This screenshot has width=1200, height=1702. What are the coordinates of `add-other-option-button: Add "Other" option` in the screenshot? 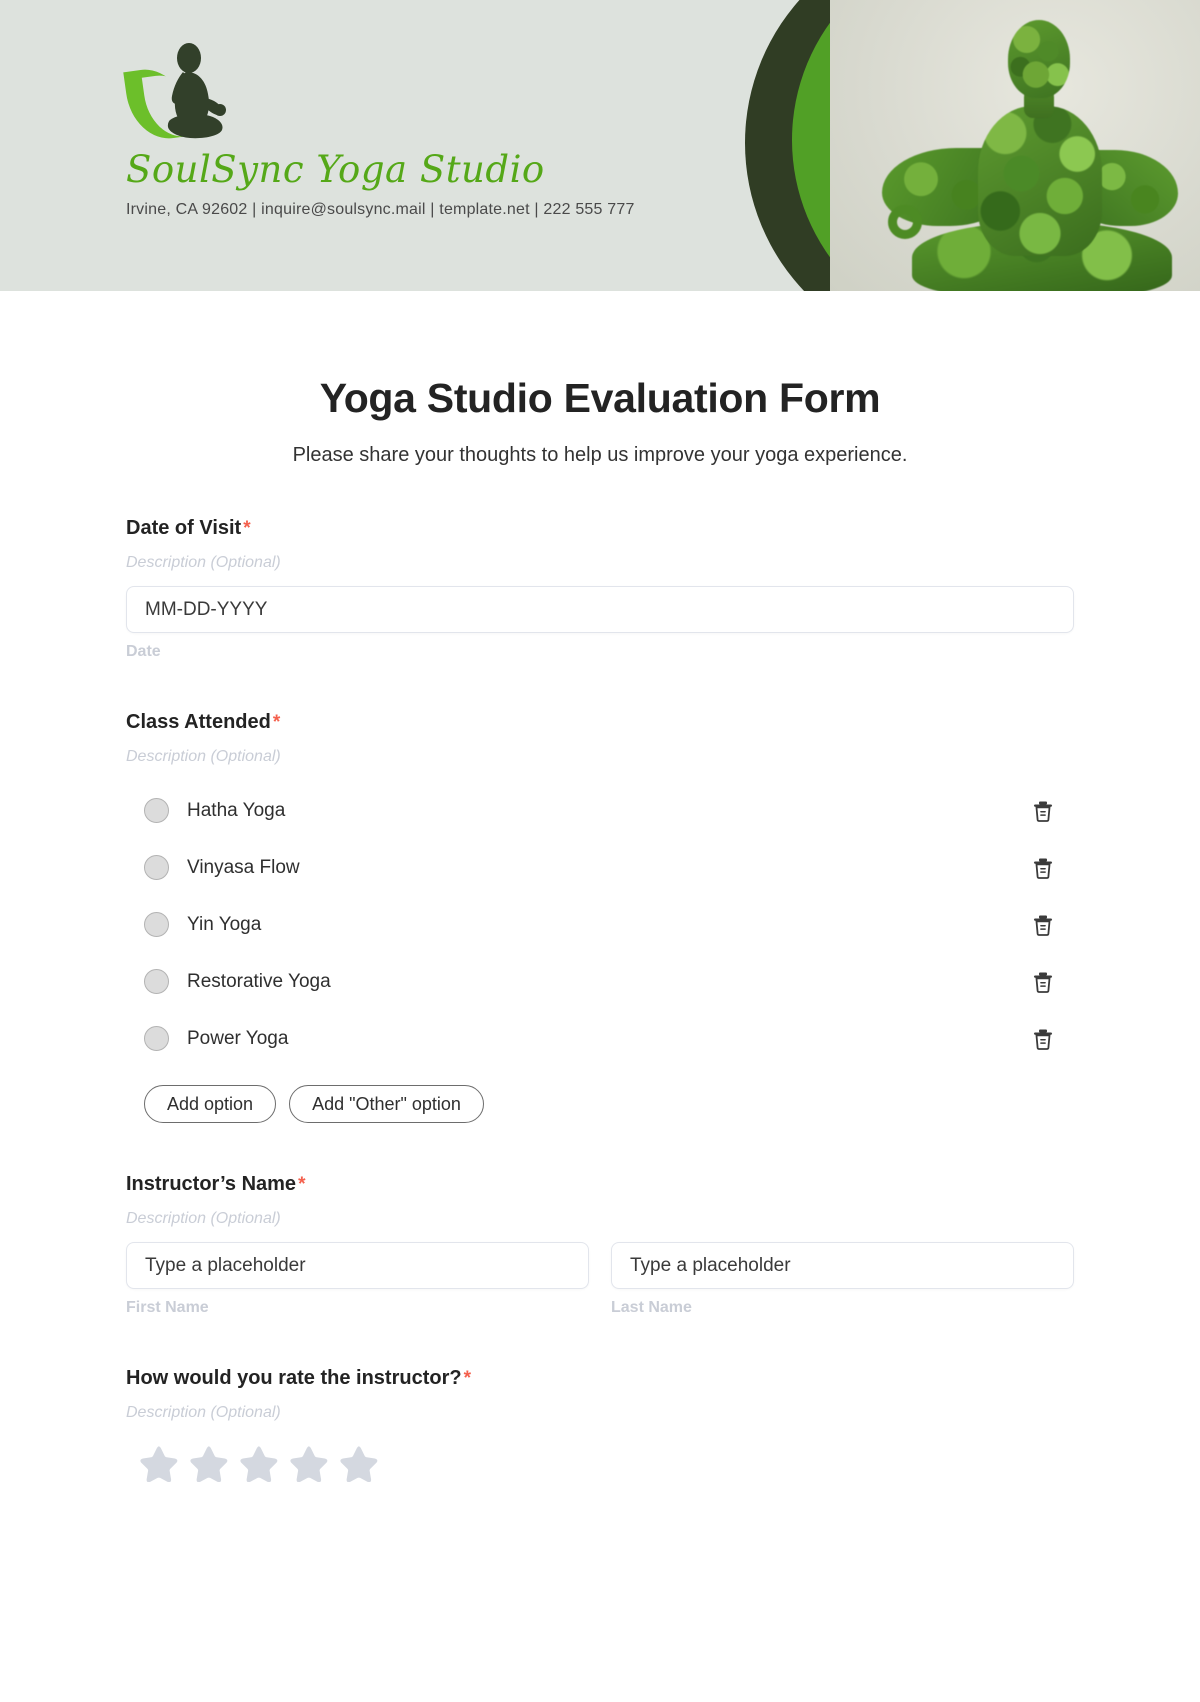 It's located at (386, 1104).